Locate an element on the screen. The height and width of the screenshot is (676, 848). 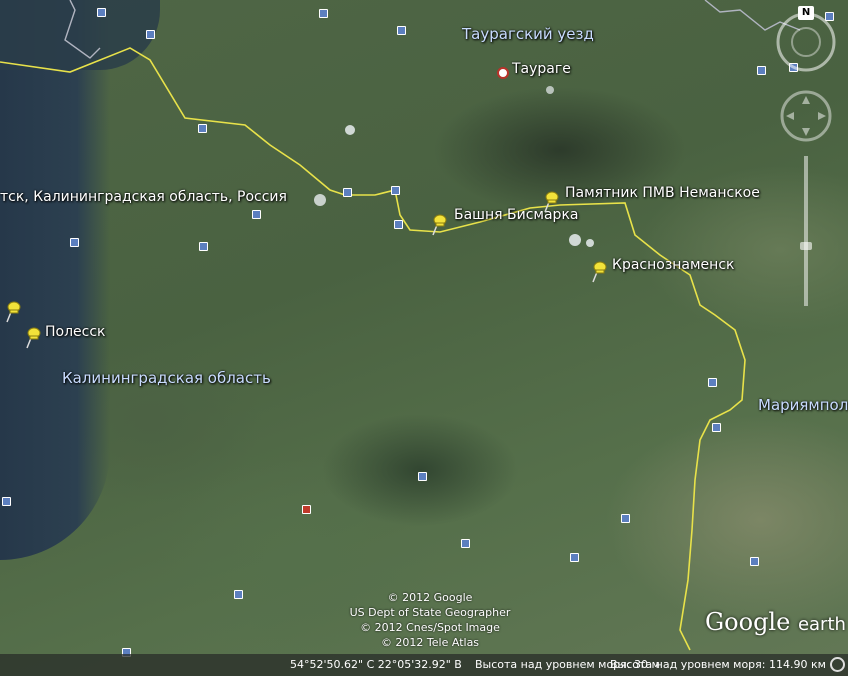
copyright-line: © 2012 Cnes/Spot Image is located at coordinates (430, 627).